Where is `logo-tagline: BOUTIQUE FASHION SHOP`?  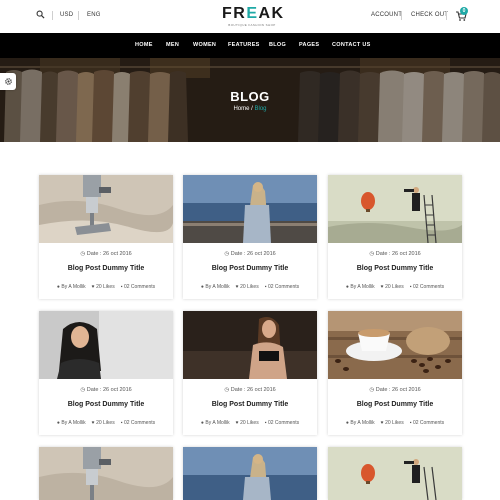 logo-tagline: BOUTIQUE FASHION SHOP is located at coordinates (252, 25).